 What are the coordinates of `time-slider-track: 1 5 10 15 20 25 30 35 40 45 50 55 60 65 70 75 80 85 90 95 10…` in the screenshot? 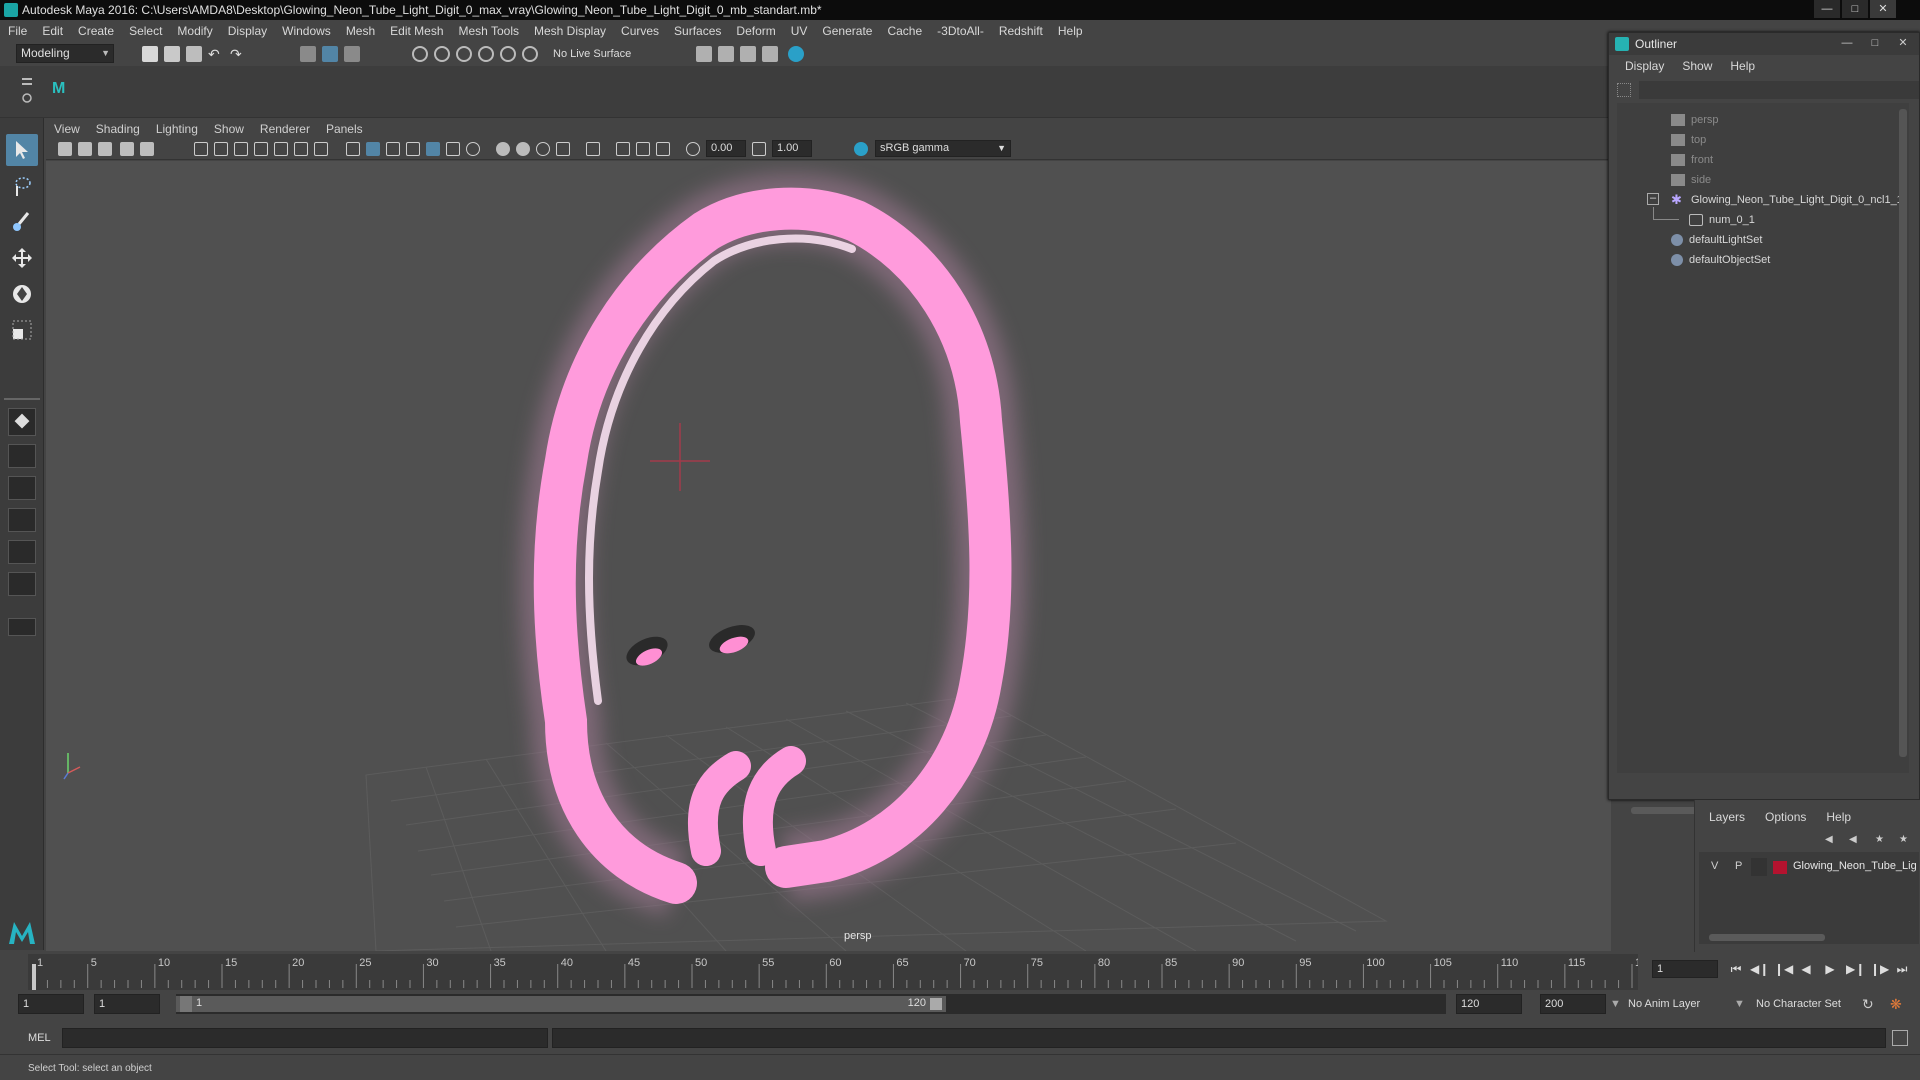 It's located at (840, 972).